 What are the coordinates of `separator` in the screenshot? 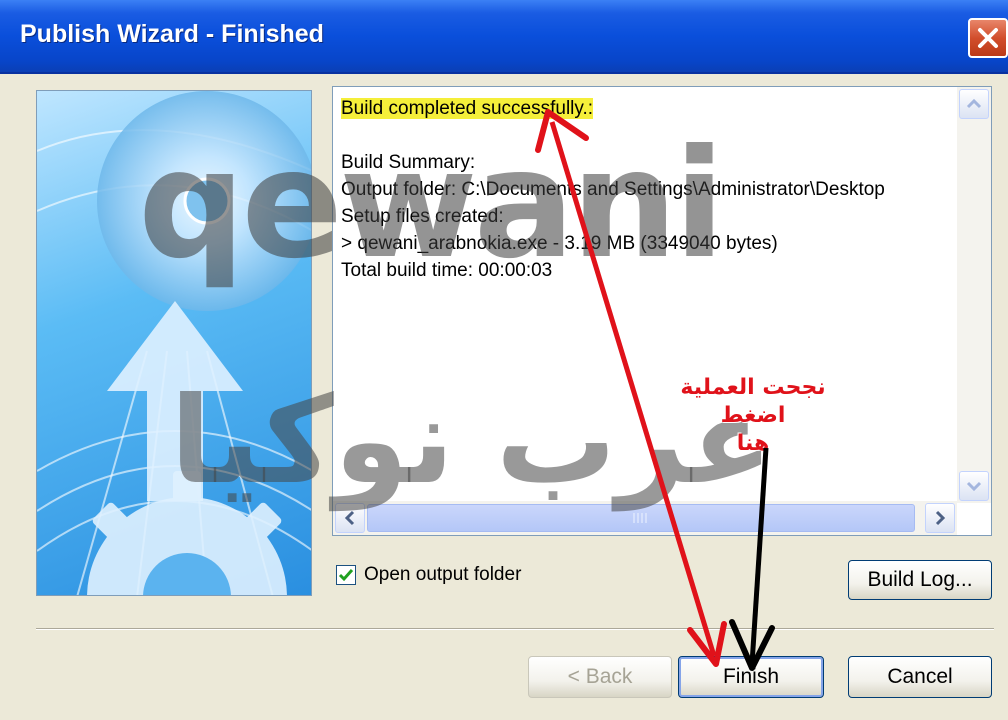 It's located at (515, 629).